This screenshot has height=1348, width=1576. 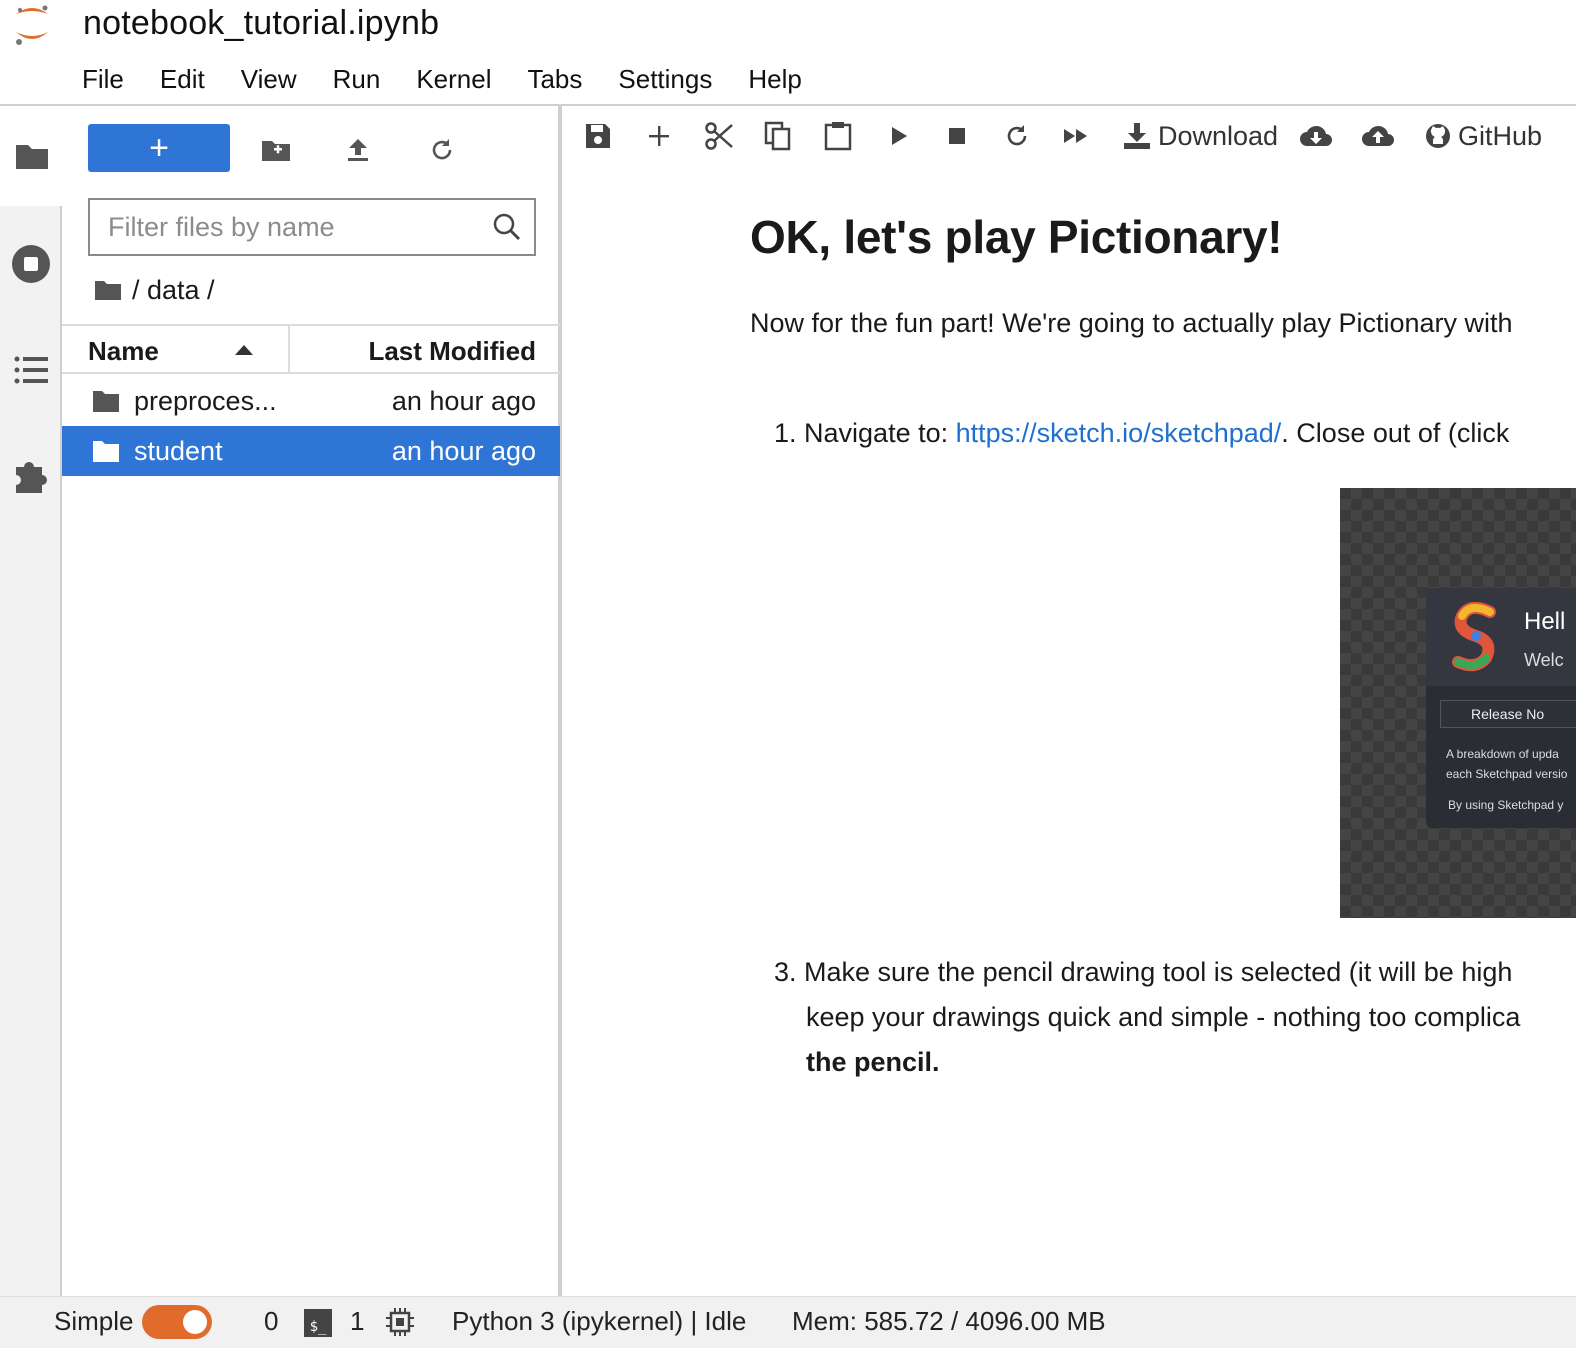 What do you see at coordinates (123, 351) in the screenshot?
I see `name-column-header: Name` at bounding box center [123, 351].